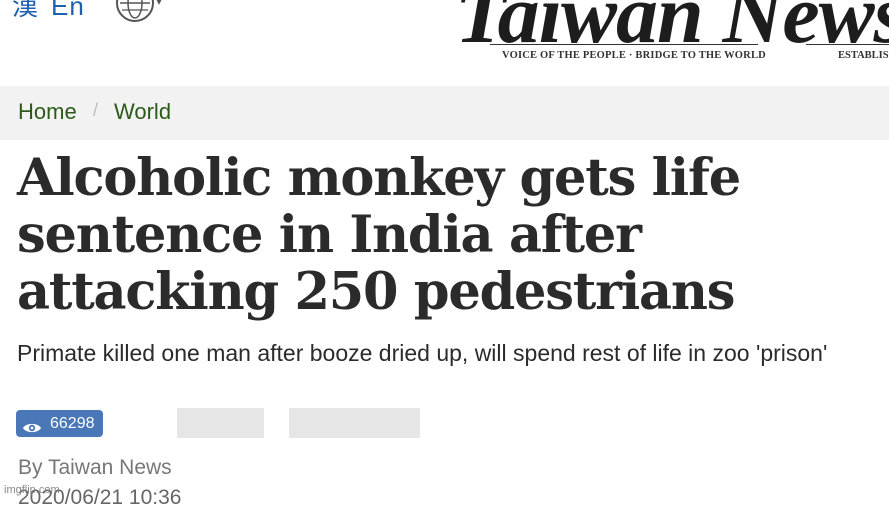 The image size is (889, 510). I want to click on watermark: imgflip.com, so click(32, 490).